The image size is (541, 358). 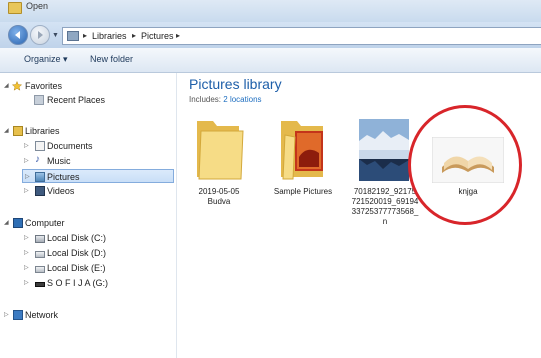 What do you see at coordinates (88, 131) in the screenshot?
I see `sidebar-item-libraries: ◢ Libraries` at bounding box center [88, 131].